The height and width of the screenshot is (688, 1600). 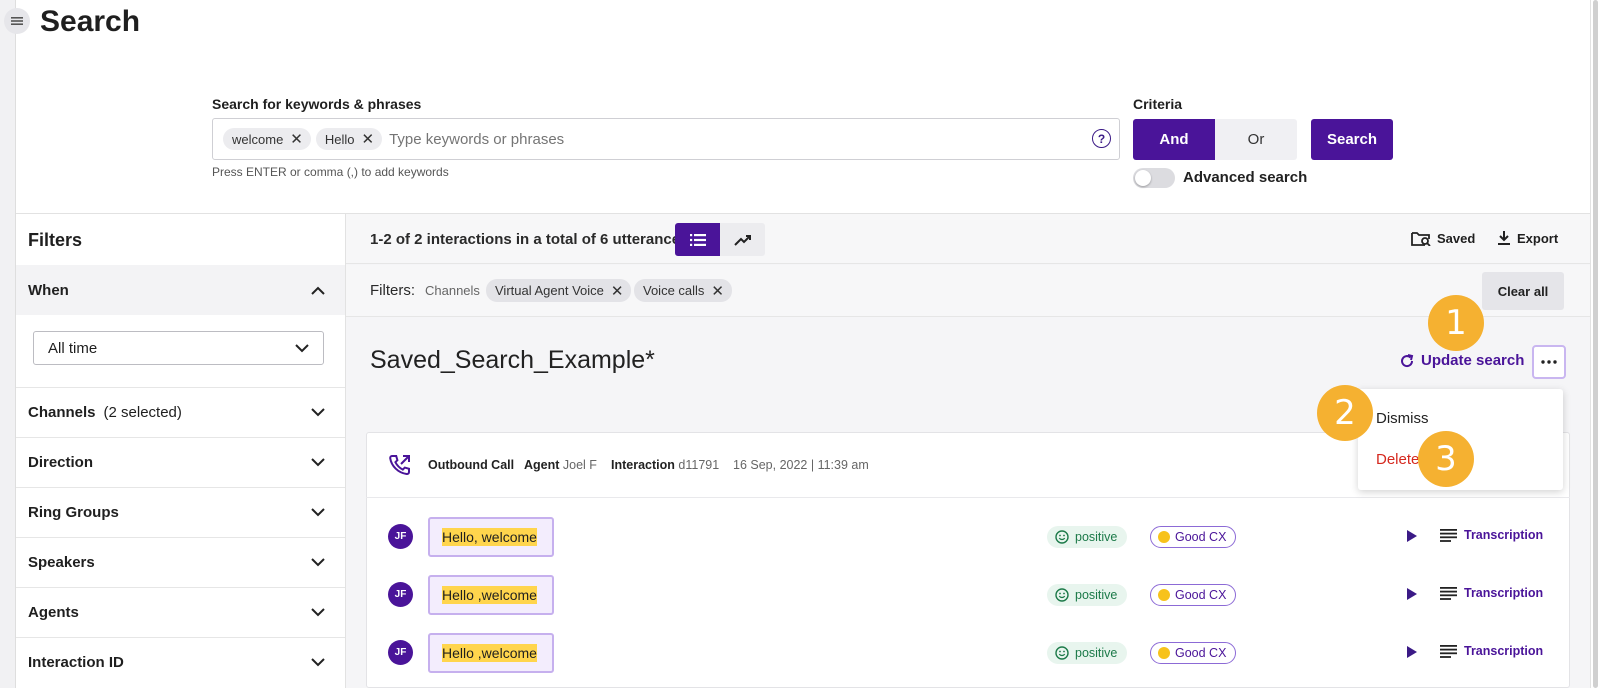 I want to click on more-horizontal-icon, so click(x=1549, y=362).